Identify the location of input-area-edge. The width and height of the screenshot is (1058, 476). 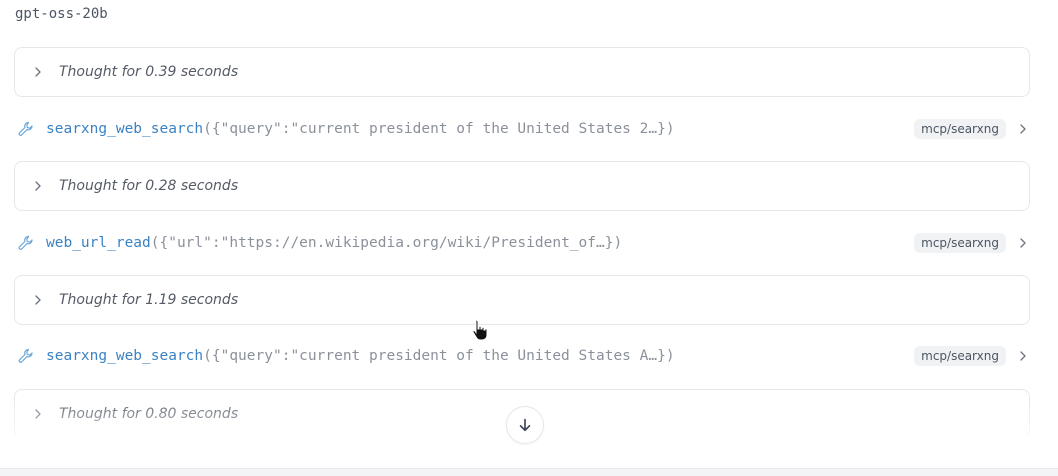
(529, 472).